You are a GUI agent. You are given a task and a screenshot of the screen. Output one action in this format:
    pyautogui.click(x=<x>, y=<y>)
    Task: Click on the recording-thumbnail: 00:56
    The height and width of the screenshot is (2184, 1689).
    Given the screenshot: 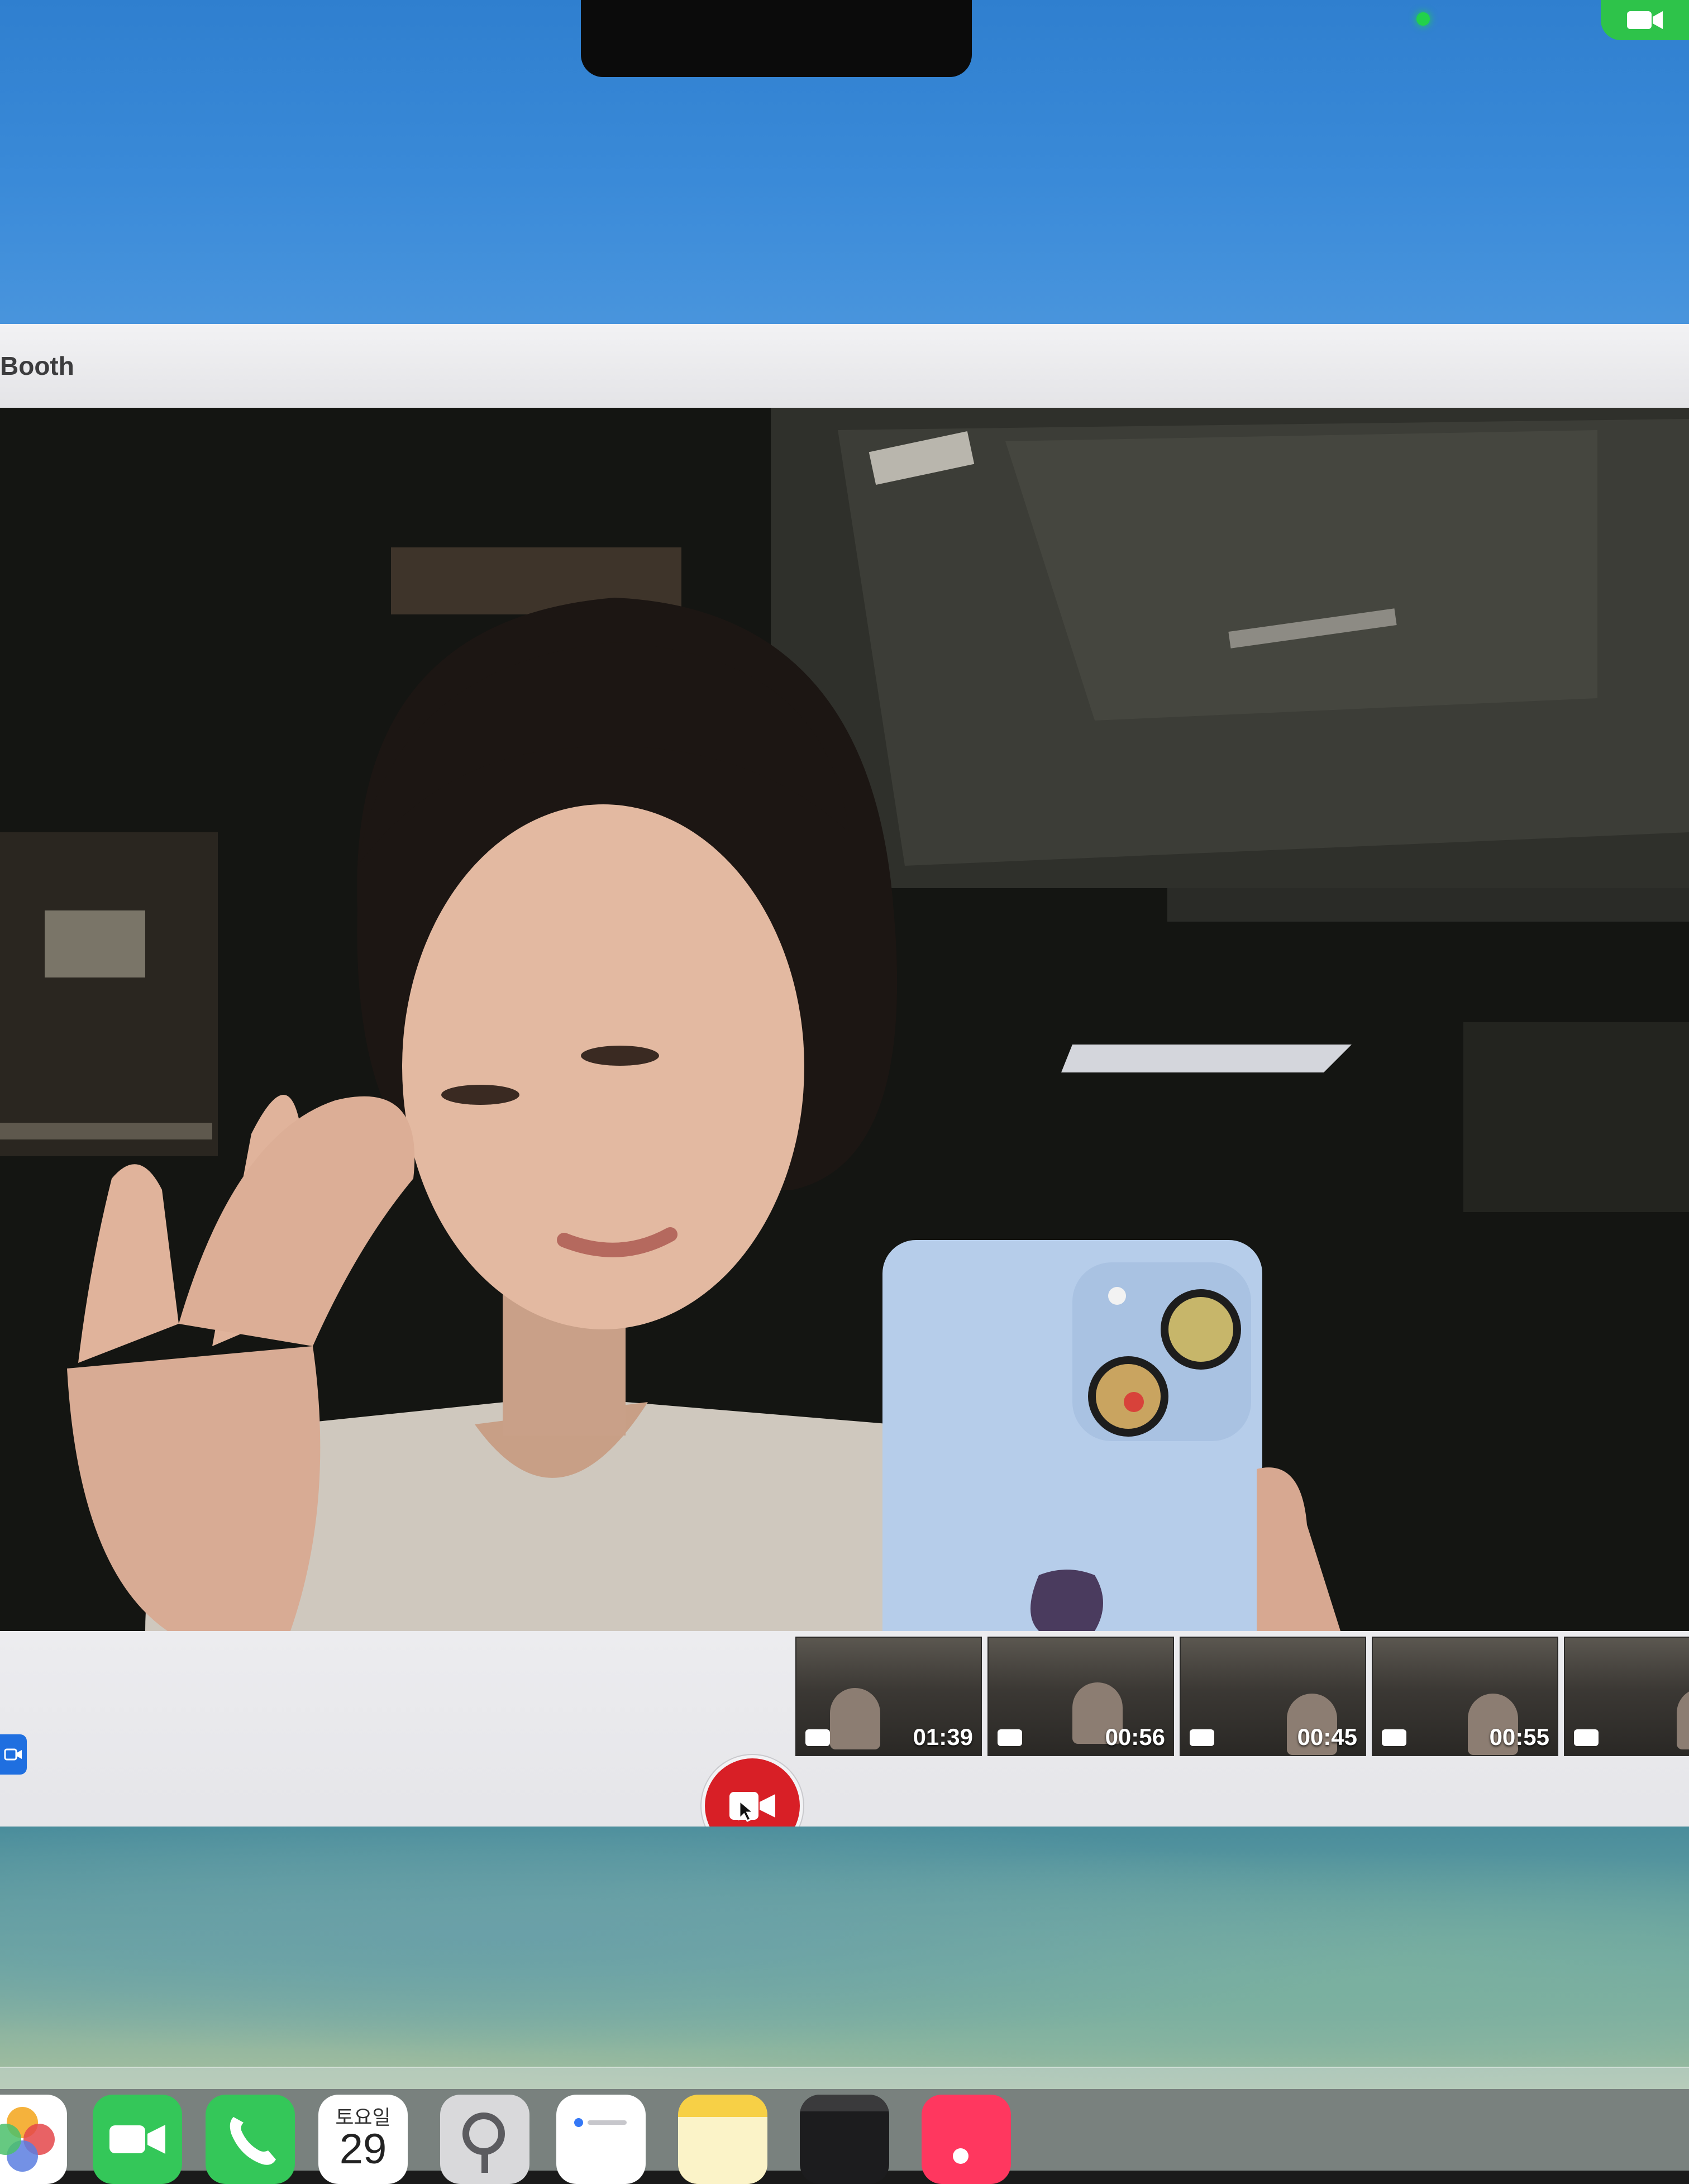 What is the action you would take?
    pyautogui.click(x=1080, y=1696)
    